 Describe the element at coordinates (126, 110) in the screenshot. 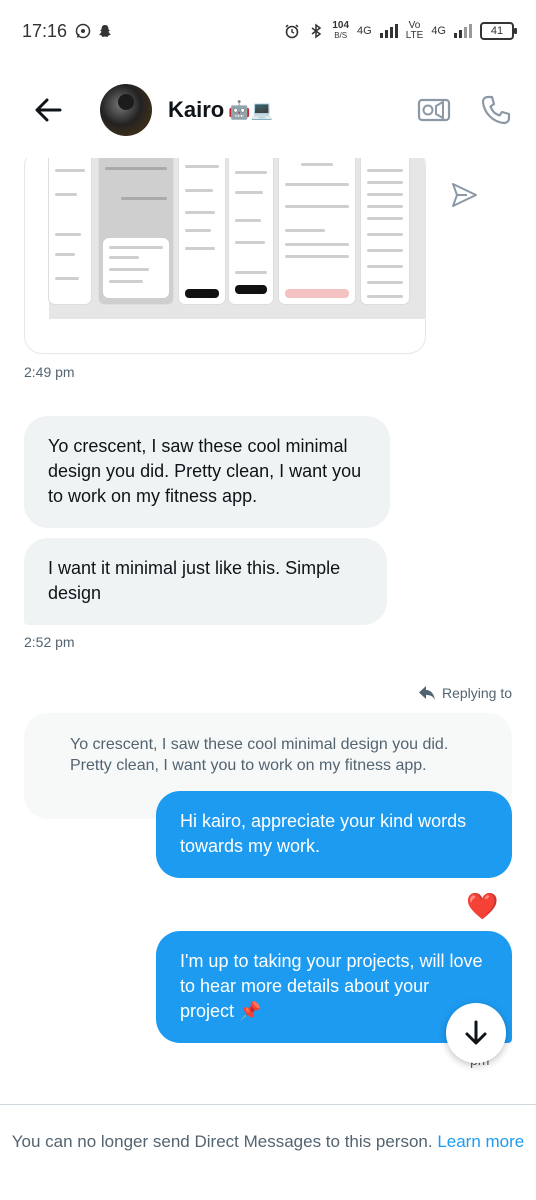

I see `avatar` at that location.